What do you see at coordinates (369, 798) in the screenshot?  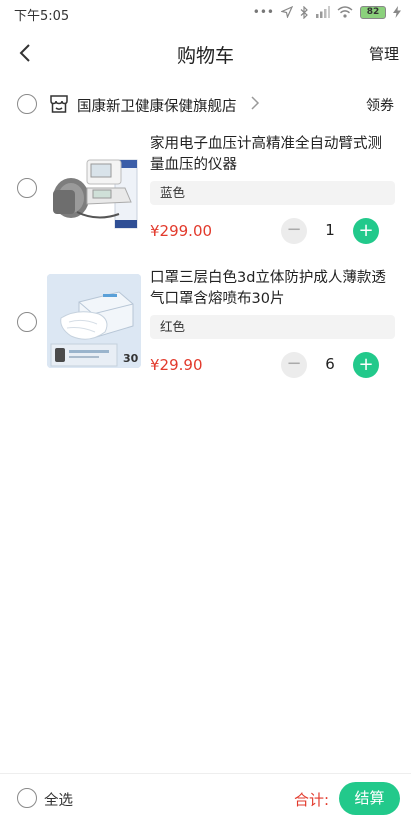 I see `checkout-button: 结算` at bounding box center [369, 798].